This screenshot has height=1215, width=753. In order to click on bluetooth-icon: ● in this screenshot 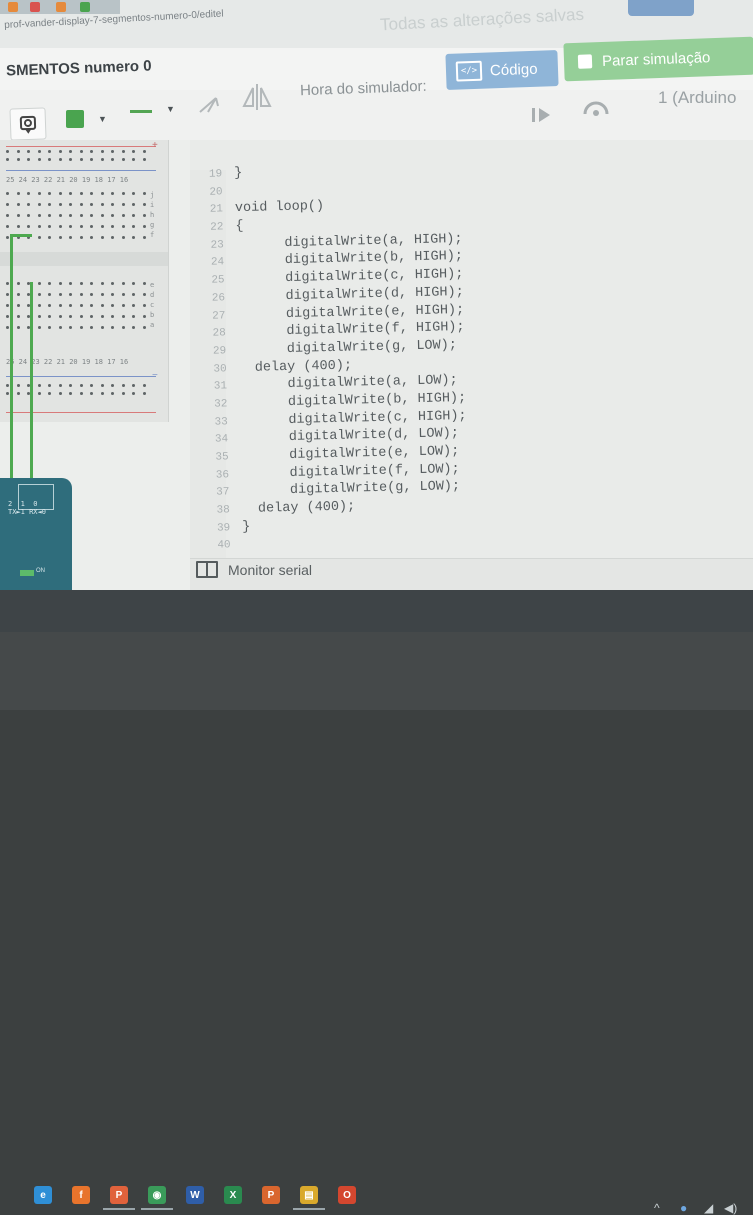, I will do `click(683, 1208)`.